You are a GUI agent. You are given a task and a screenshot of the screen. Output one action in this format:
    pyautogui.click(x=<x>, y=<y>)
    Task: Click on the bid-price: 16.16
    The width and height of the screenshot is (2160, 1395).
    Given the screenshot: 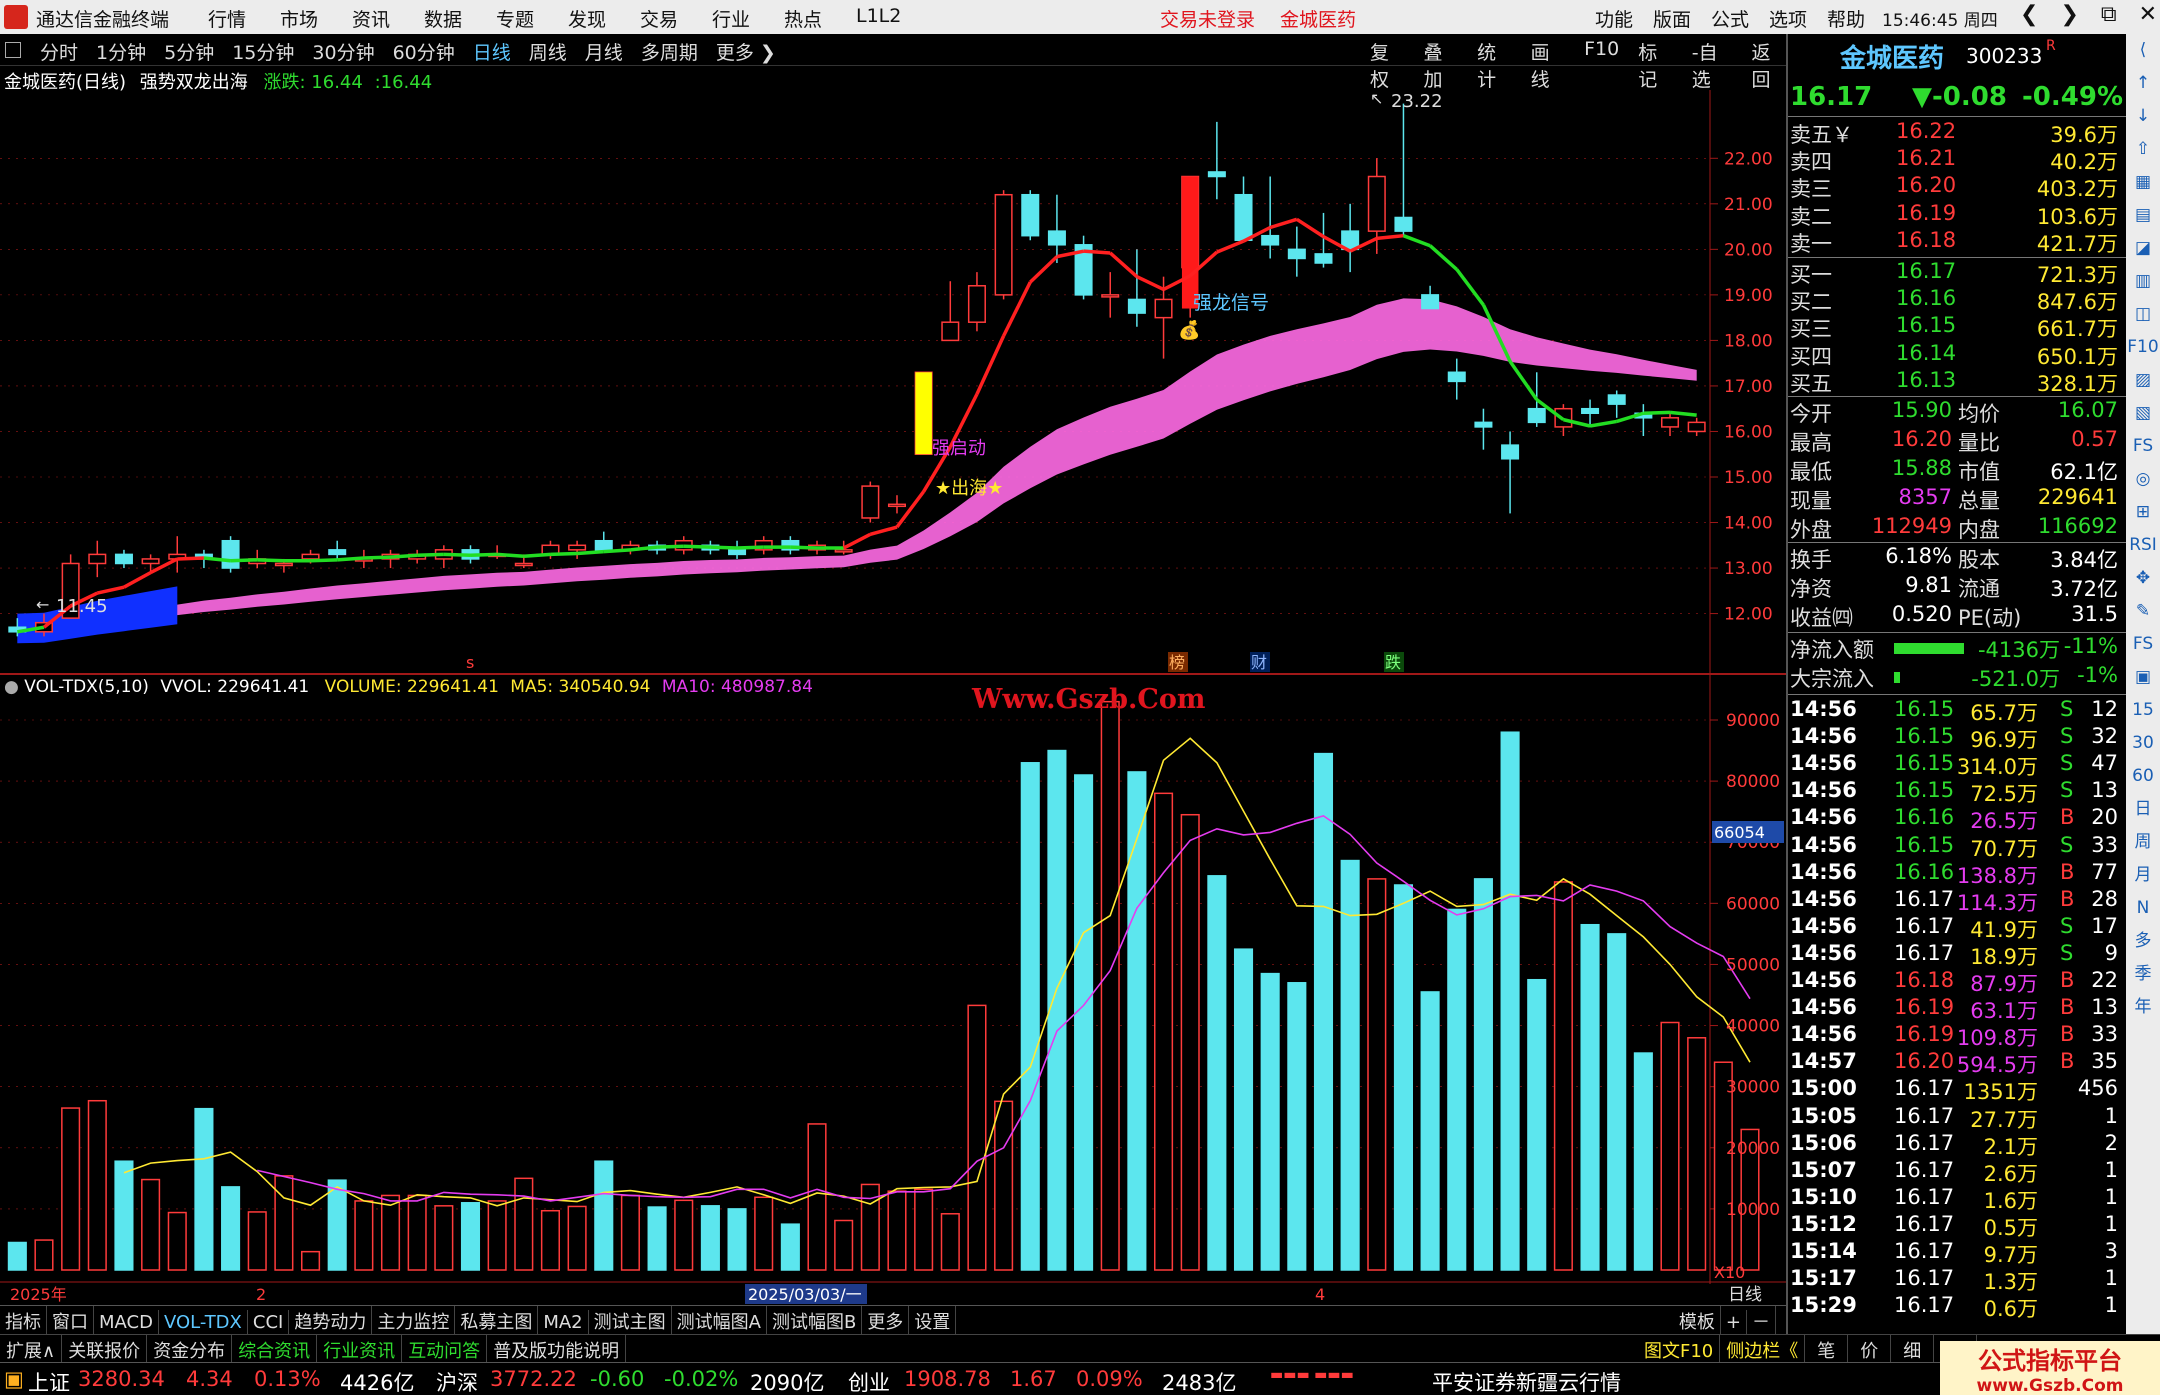 What is the action you would take?
    pyautogui.click(x=1926, y=298)
    